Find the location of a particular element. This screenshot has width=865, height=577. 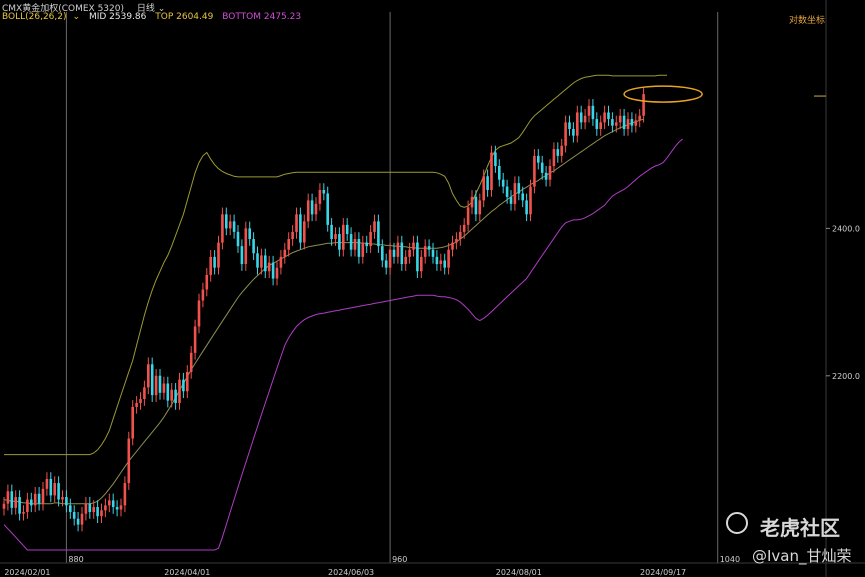

y-tick-label: 2400.0 is located at coordinates (846, 228).